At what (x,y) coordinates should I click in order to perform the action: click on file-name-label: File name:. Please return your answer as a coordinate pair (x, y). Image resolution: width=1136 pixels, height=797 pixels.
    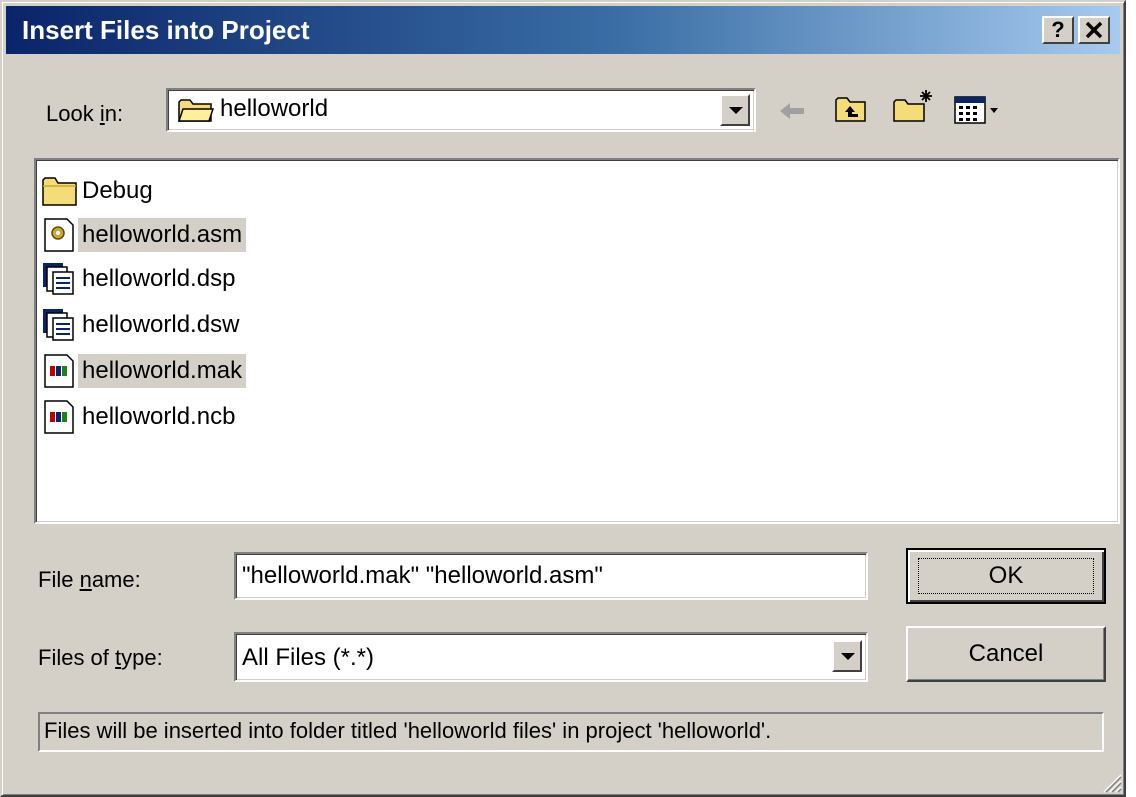
    Looking at the image, I should click on (89, 579).